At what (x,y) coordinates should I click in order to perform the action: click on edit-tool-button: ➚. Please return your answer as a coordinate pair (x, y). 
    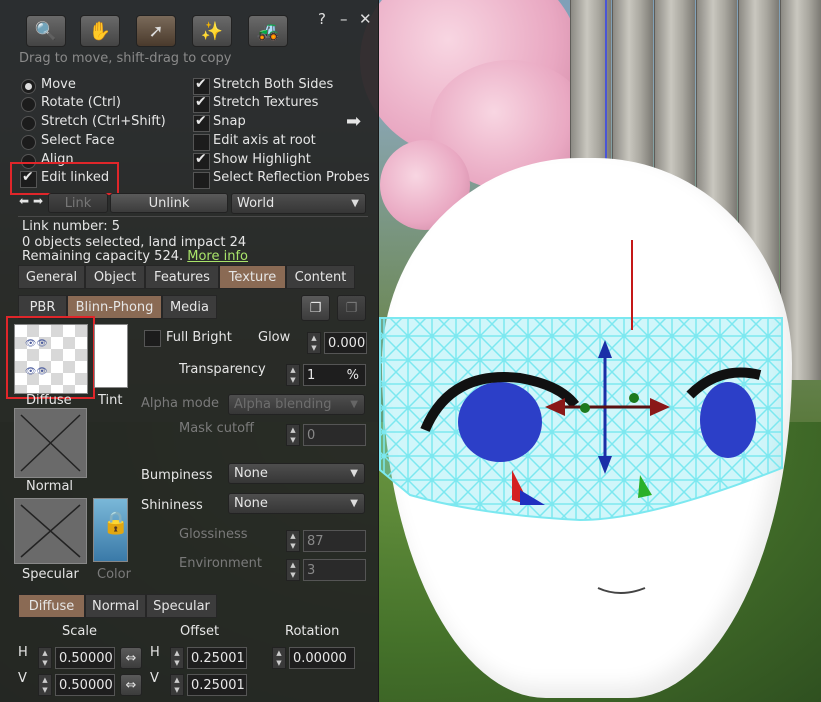
    Looking at the image, I should click on (156, 31).